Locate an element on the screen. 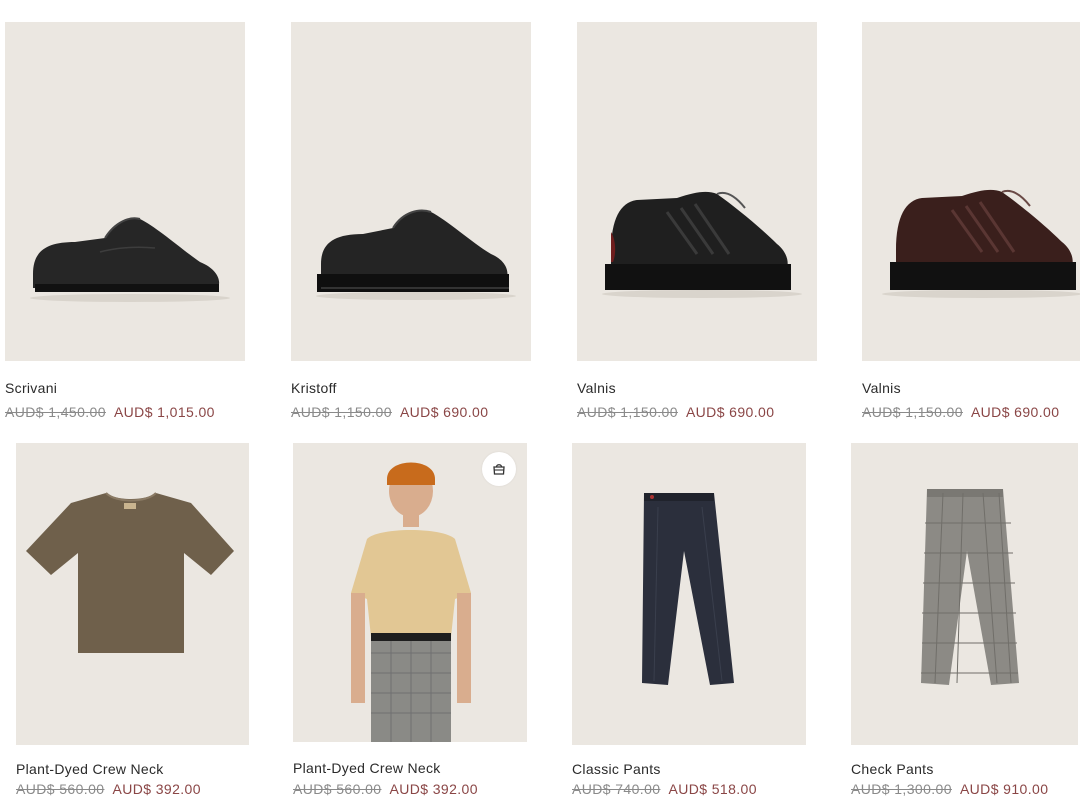  sale-price: AUD$ 910.00 is located at coordinates (1004, 789).